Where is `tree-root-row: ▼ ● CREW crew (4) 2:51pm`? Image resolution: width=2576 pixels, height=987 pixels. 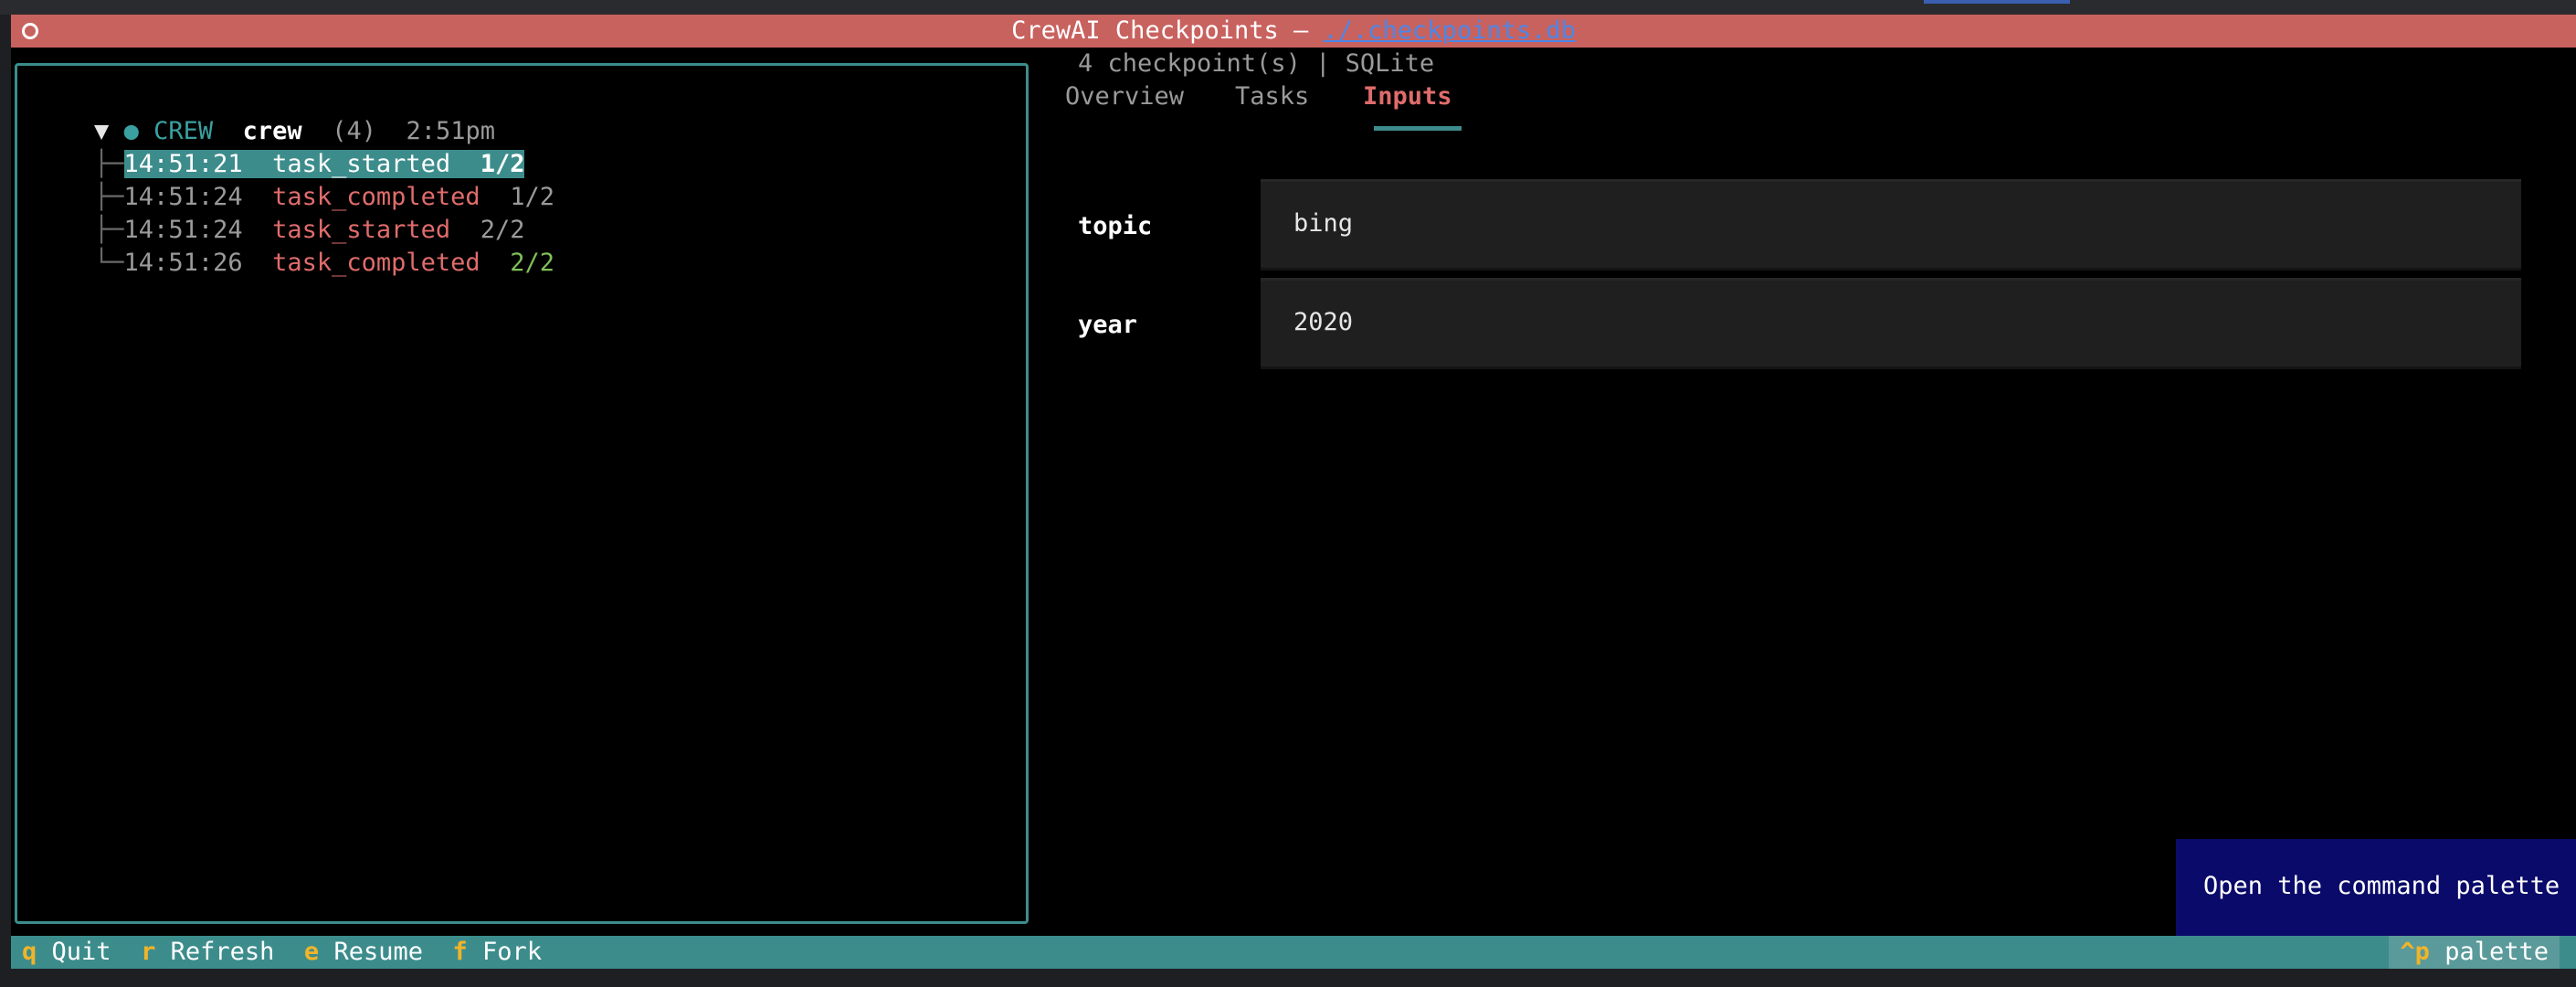 tree-root-row: ▼ ● CREW crew (4) 2:51pm is located at coordinates (265, 113).